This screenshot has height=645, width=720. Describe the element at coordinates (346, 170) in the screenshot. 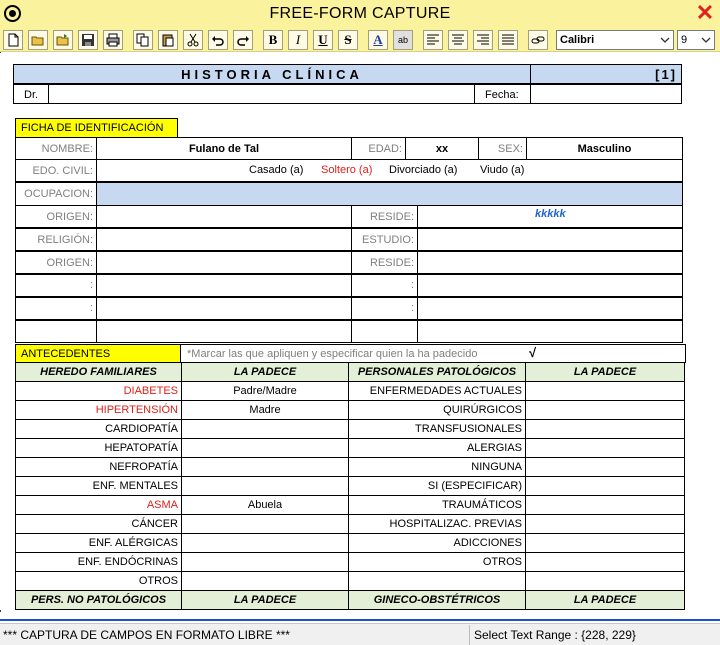

I see `soltero-option: Soltero (a)` at that location.